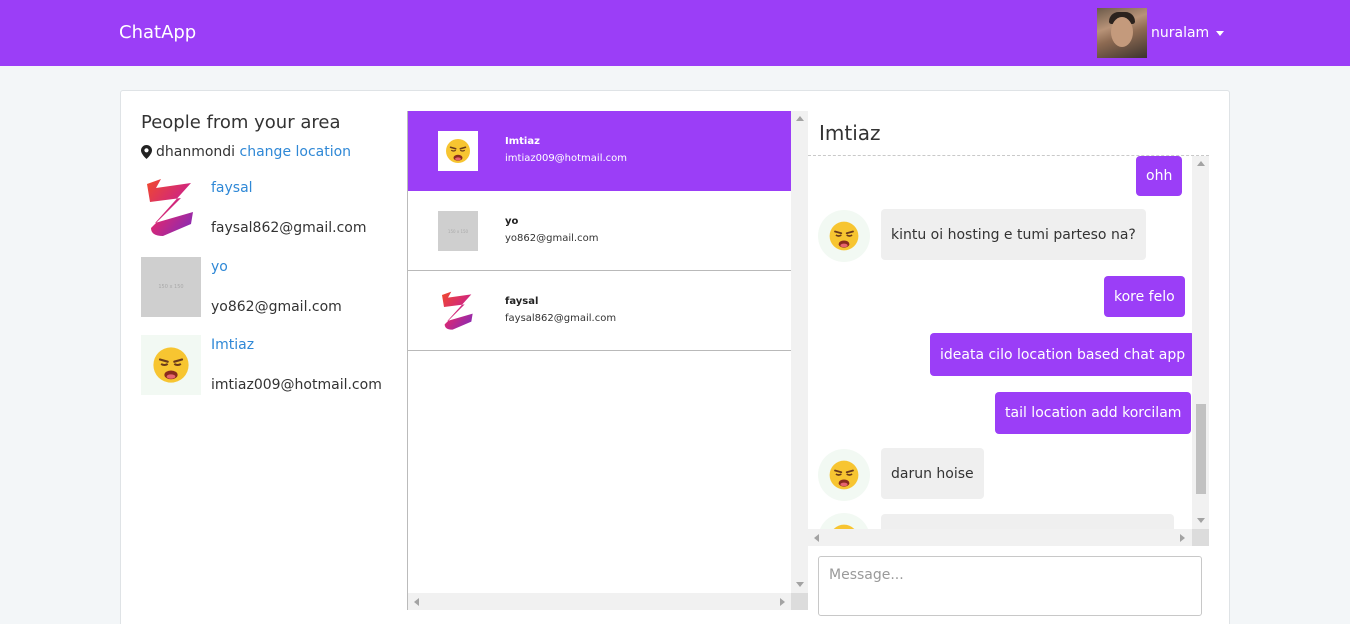 The image size is (1350, 624). What do you see at coordinates (850, 133) in the screenshot?
I see `chat-title: Imtiaz` at bounding box center [850, 133].